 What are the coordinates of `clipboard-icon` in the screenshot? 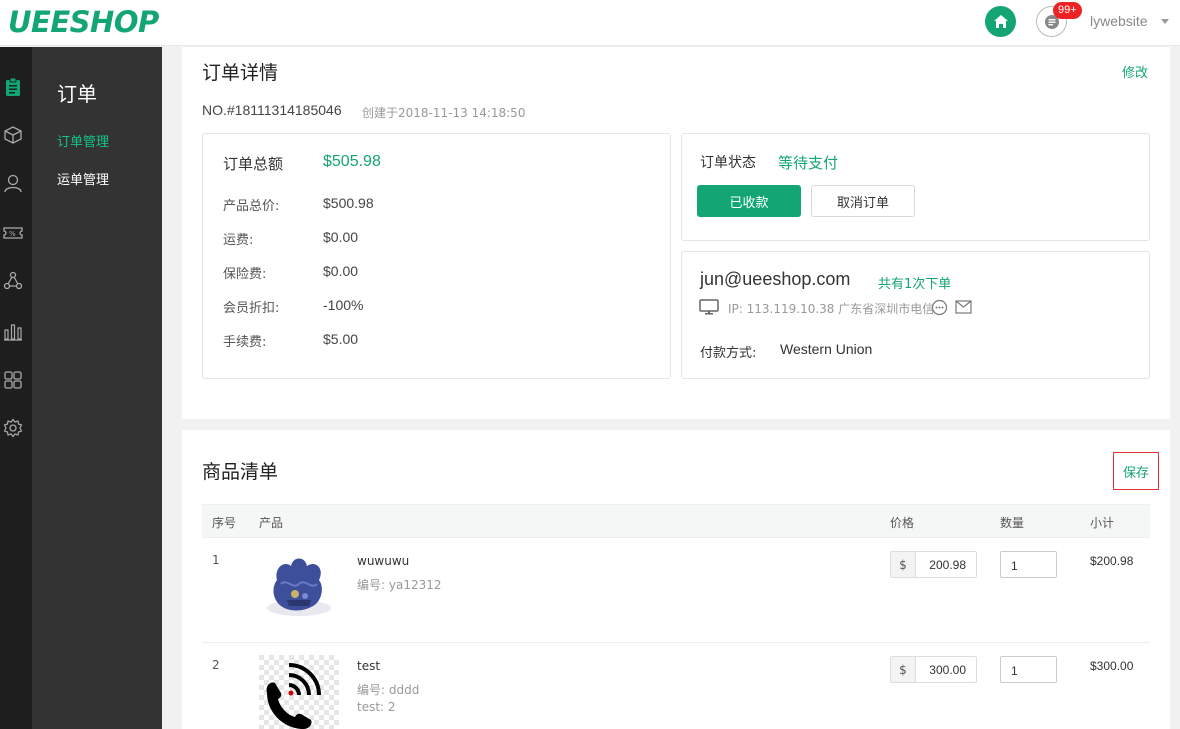 It's located at (13, 87).